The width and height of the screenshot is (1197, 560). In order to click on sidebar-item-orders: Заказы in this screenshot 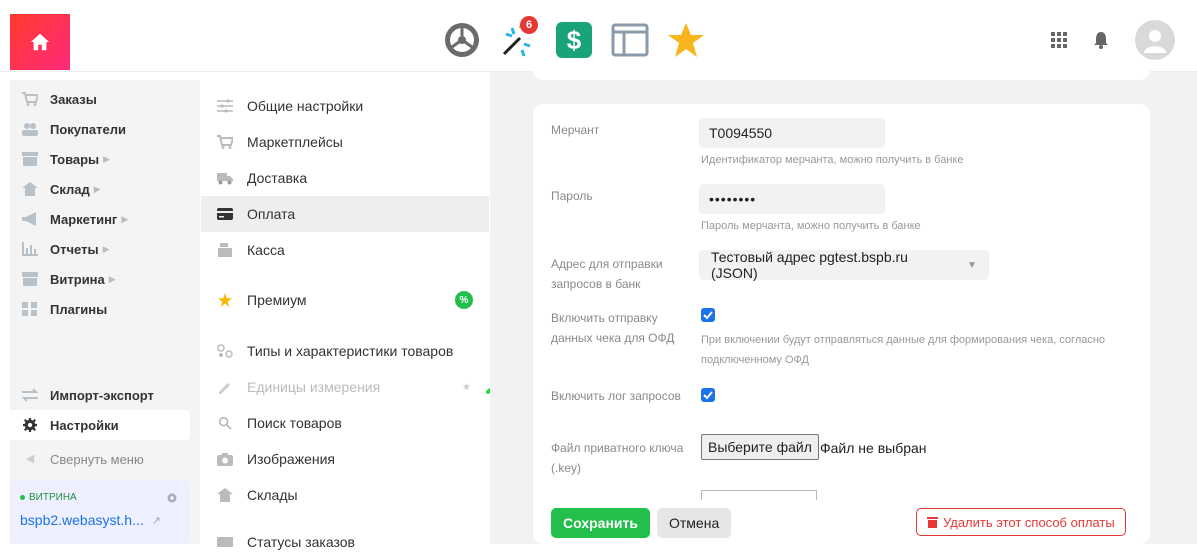, I will do `click(100, 99)`.